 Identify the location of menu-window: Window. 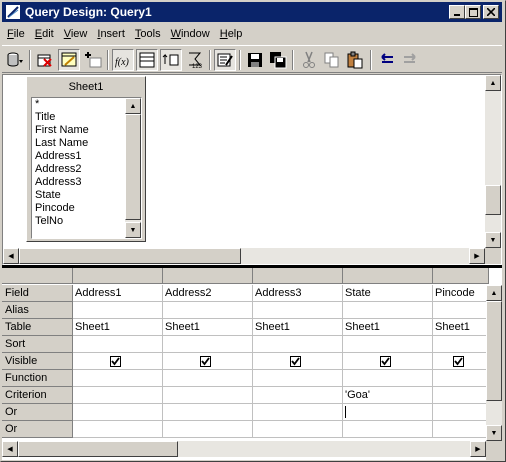
(190, 34).